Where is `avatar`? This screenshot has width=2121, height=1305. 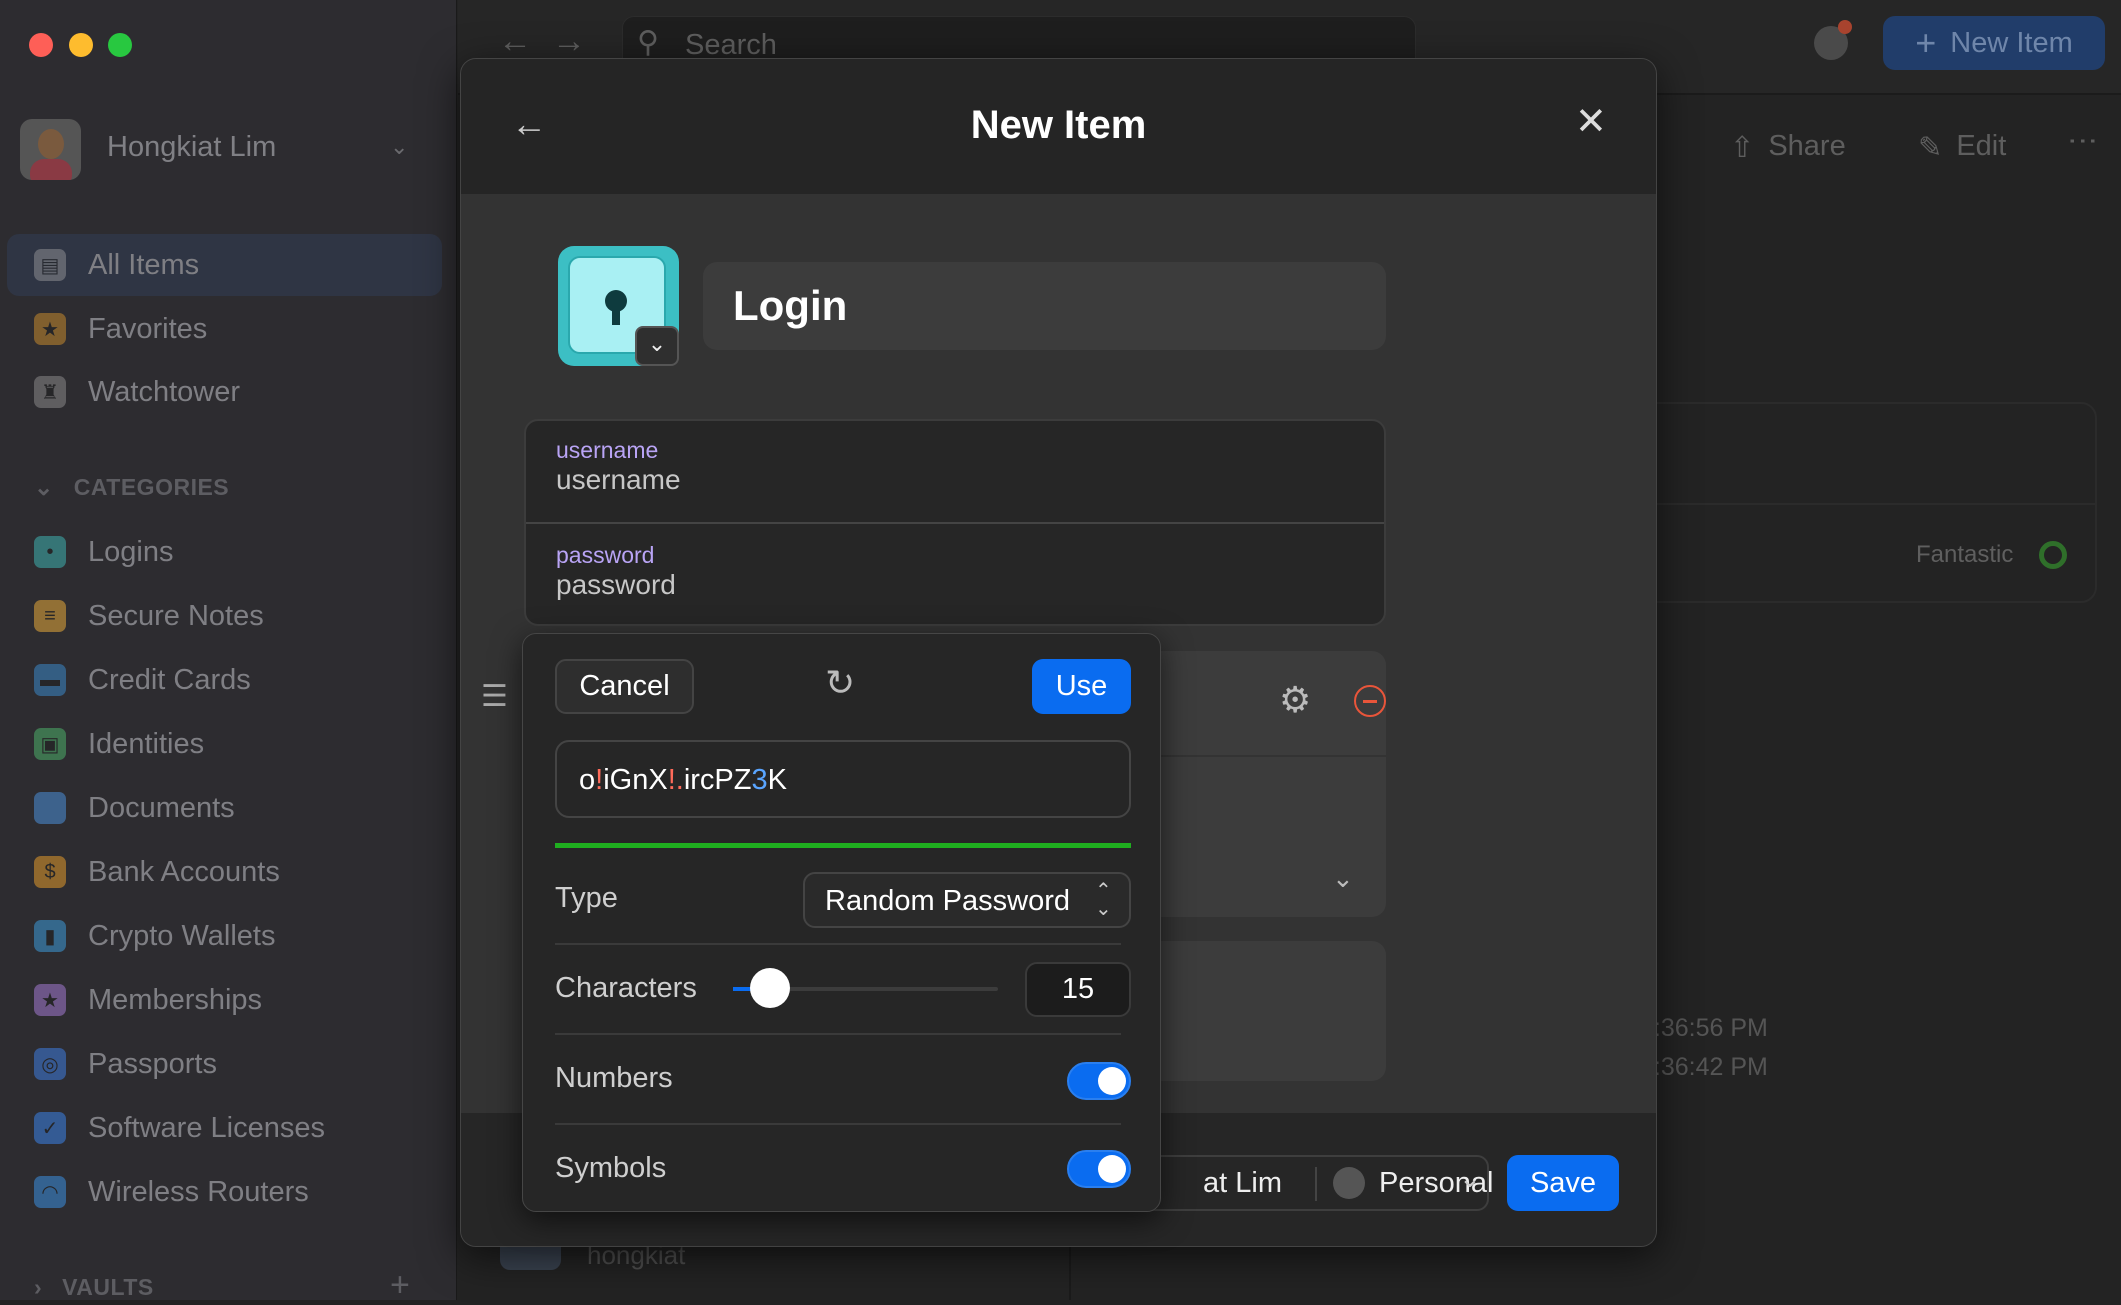
avatar is located at coordinates (50, 149).